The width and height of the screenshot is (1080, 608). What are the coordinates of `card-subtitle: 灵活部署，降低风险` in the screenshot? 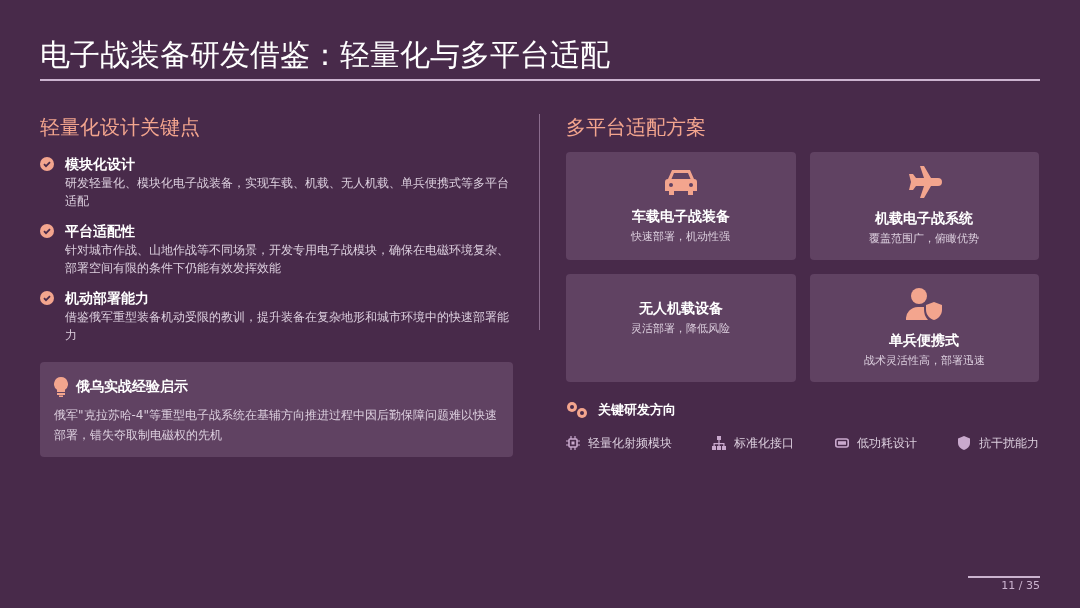 It's located at (681, 329).